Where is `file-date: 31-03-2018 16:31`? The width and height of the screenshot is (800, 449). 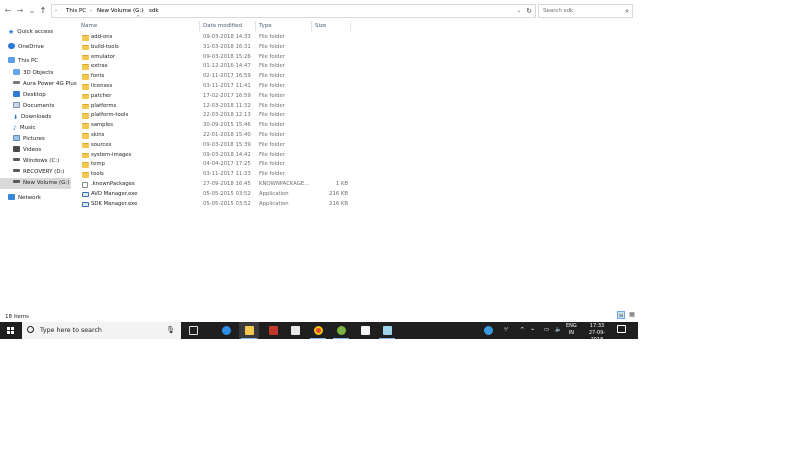
file-date: 31-03-2018 16:31 is located at coordinates (227, 46).